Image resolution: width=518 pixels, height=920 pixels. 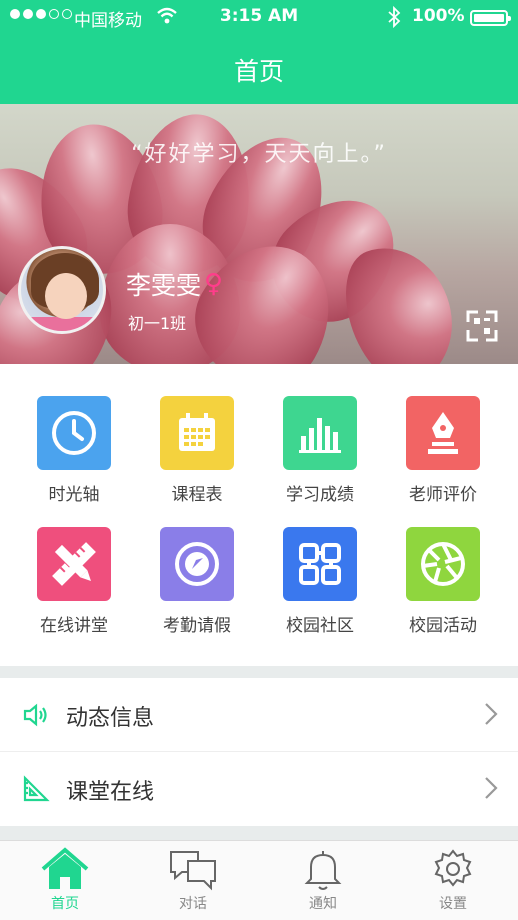 What do you see at coordinates (164, 285) in the screenshot?
I see `student-name-text: 李雯雯` at bounding box center [164, 285].